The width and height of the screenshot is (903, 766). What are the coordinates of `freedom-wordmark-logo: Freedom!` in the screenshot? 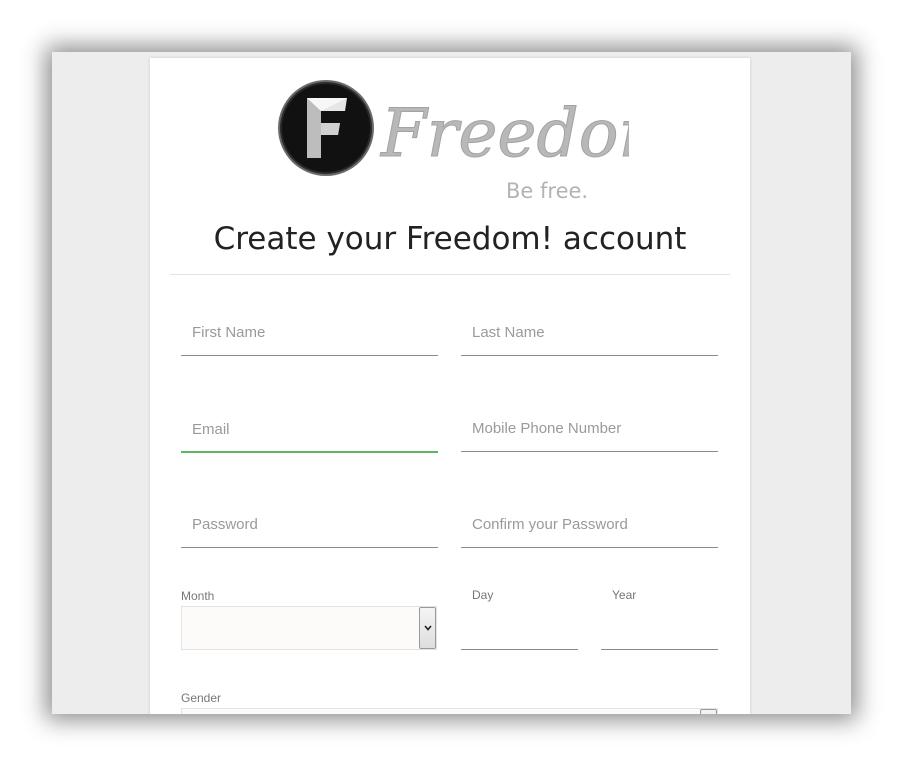 It's located at (505, 134).